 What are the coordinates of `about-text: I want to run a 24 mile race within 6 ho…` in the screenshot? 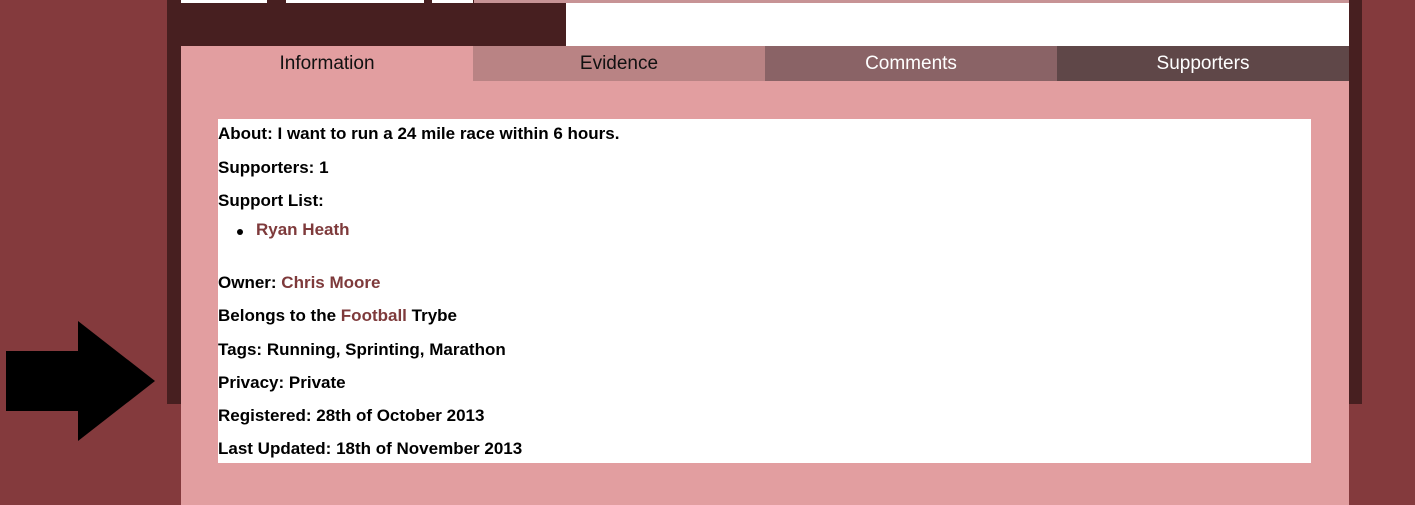 It's located at (448, 133).